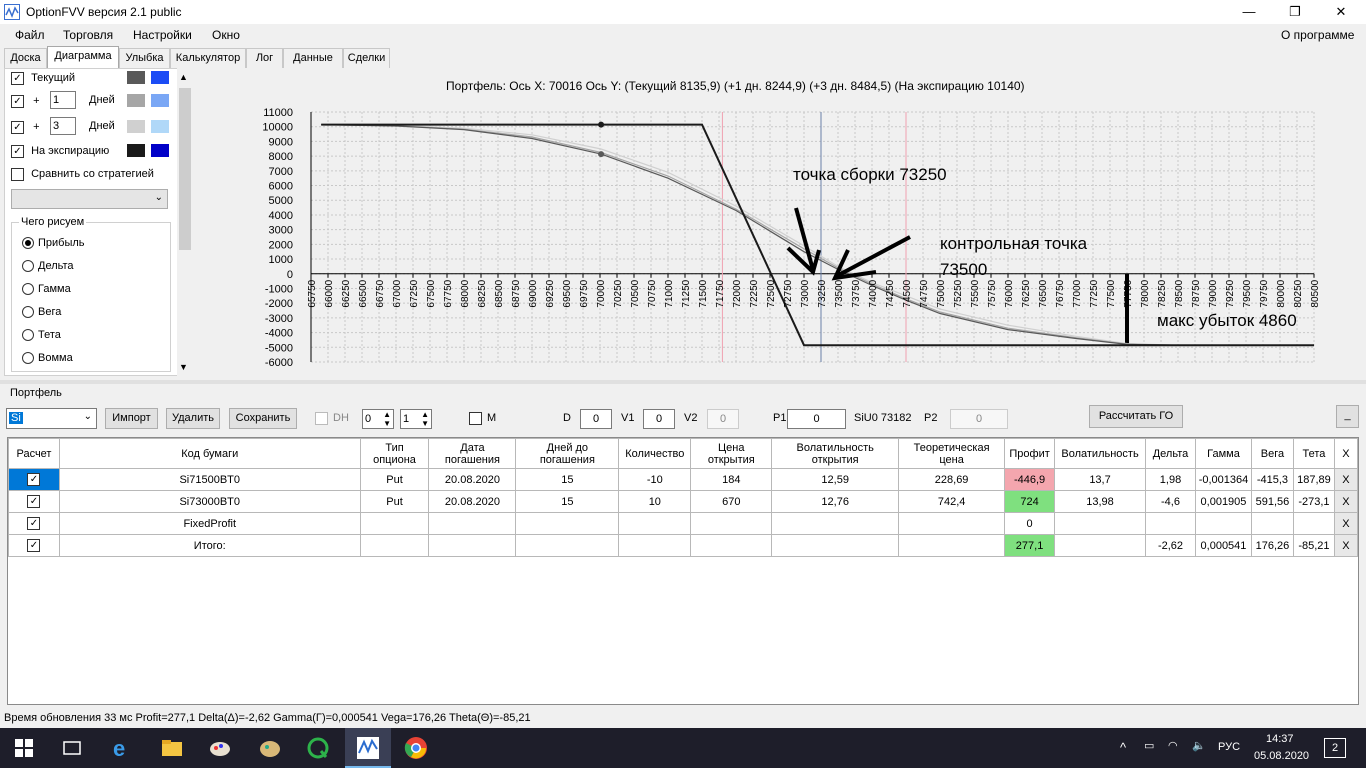 Image resolution: width=1366 pixels, height=768 pixels. I want to click on menu-trade: Торговля, so click(88, 35).